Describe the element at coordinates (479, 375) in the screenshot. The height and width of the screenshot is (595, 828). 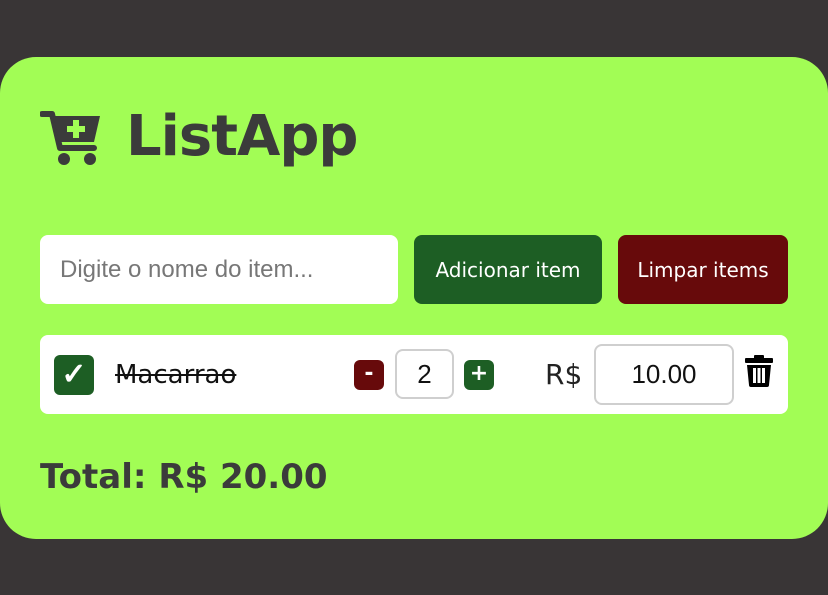
I see `increase-quantity-button: +` at that location.